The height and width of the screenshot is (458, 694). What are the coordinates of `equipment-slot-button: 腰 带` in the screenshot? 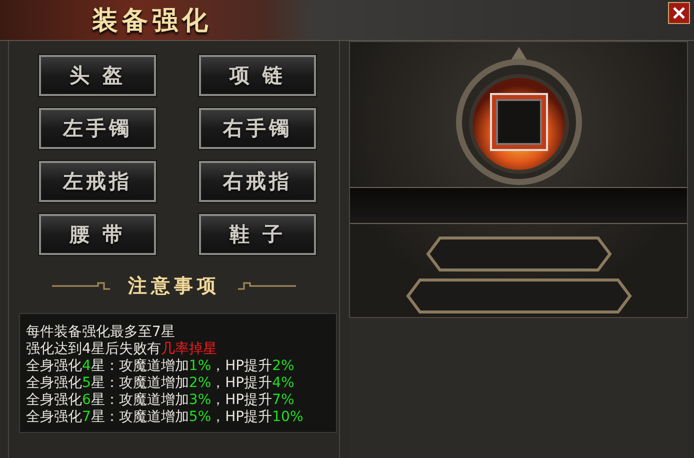 It's located at (97, 234).